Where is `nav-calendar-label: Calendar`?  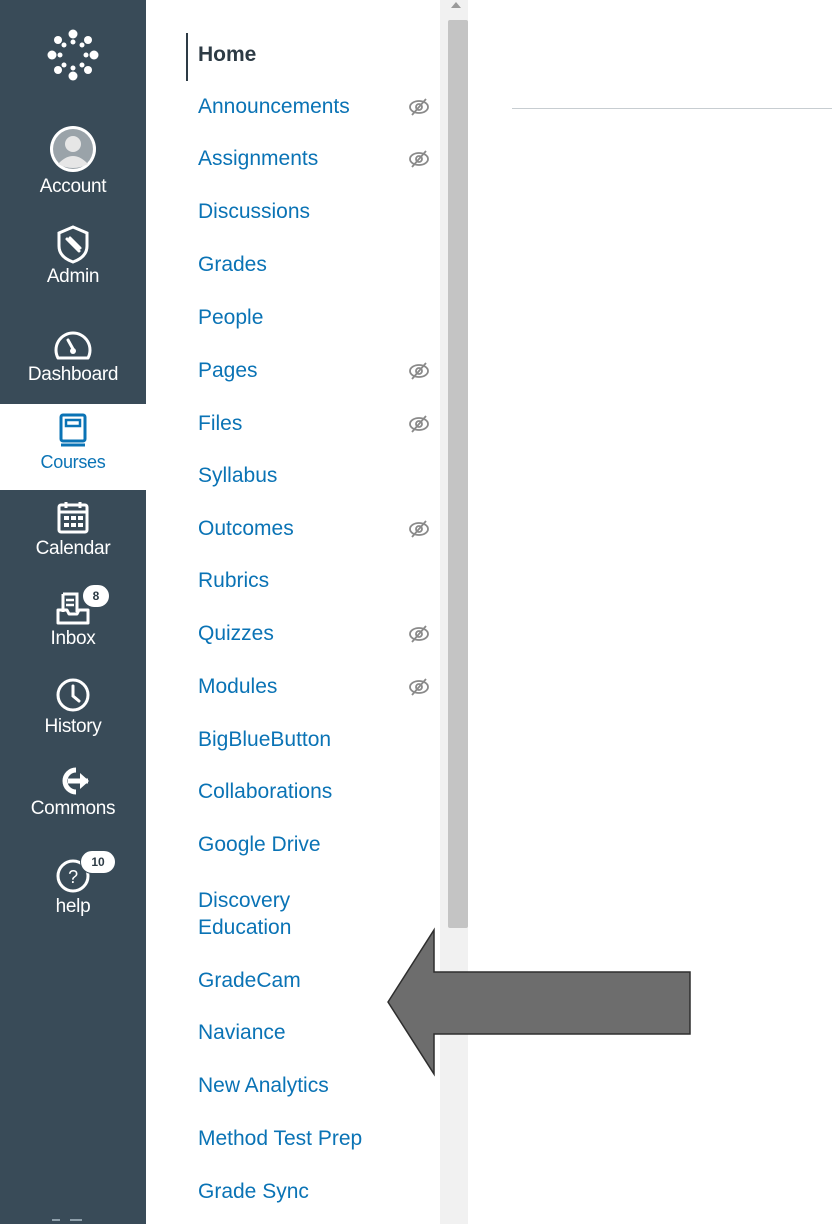
nav-calendar-label: Calendar is located at coordinates (73, 548).